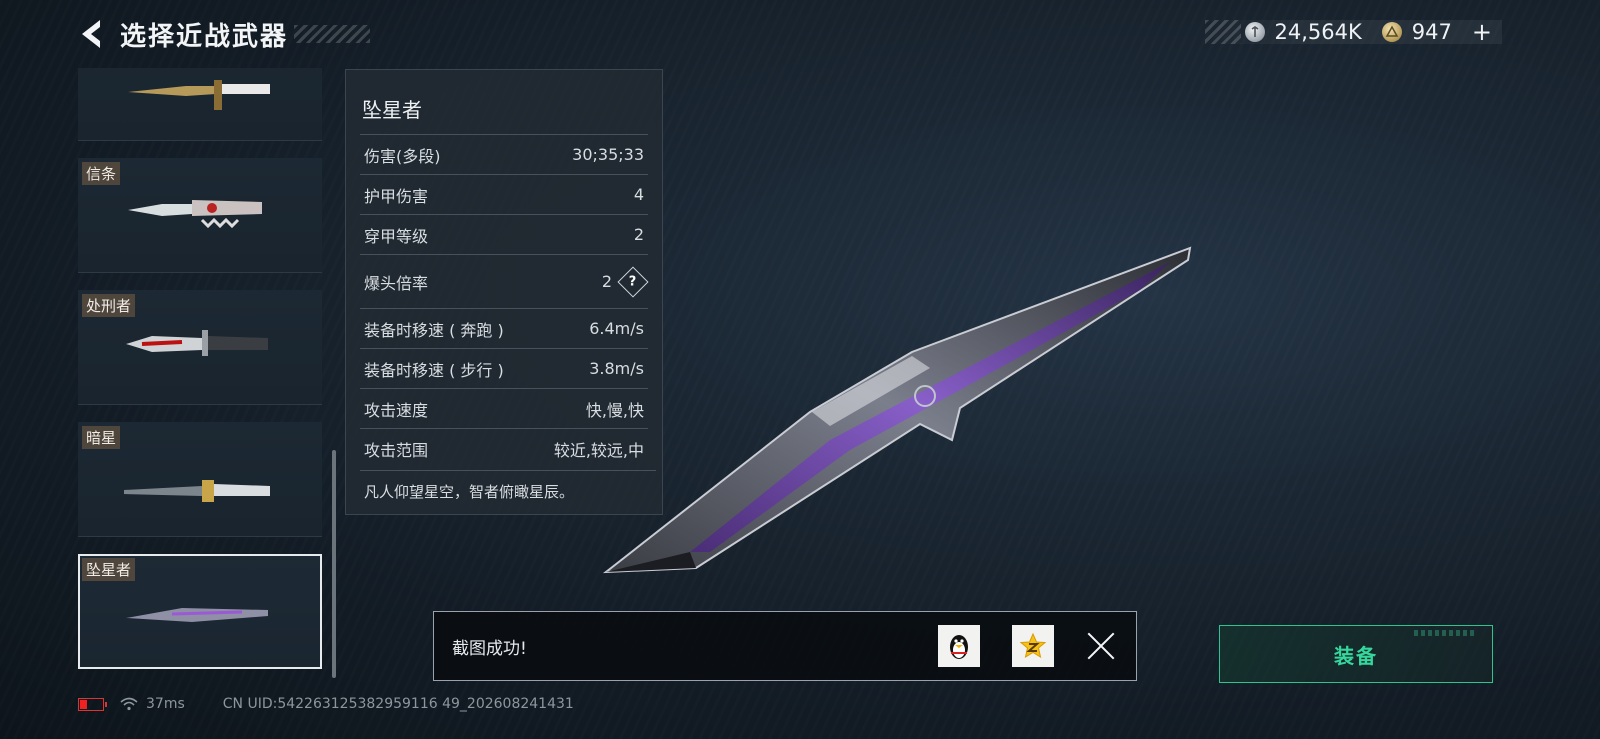 The image size is (1600, 739). I want to click on weapon-card-executioner: 处刑者, so click(200, 347).